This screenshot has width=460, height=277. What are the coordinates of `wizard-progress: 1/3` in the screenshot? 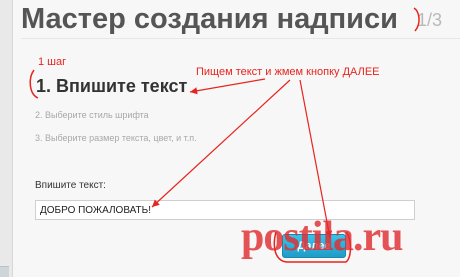 It's located at (430, 20).